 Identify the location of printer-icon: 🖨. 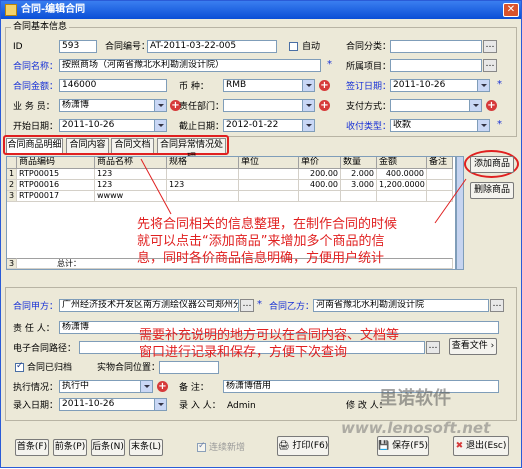
(284, 446).